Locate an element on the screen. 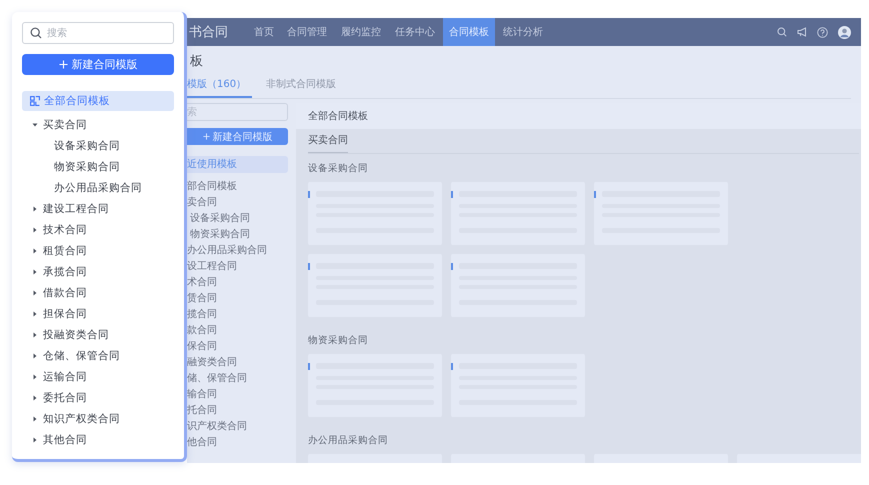 This screenshot has height=485, width=869. section-title: 物资采购合同 is located at coordinates (338, 341).